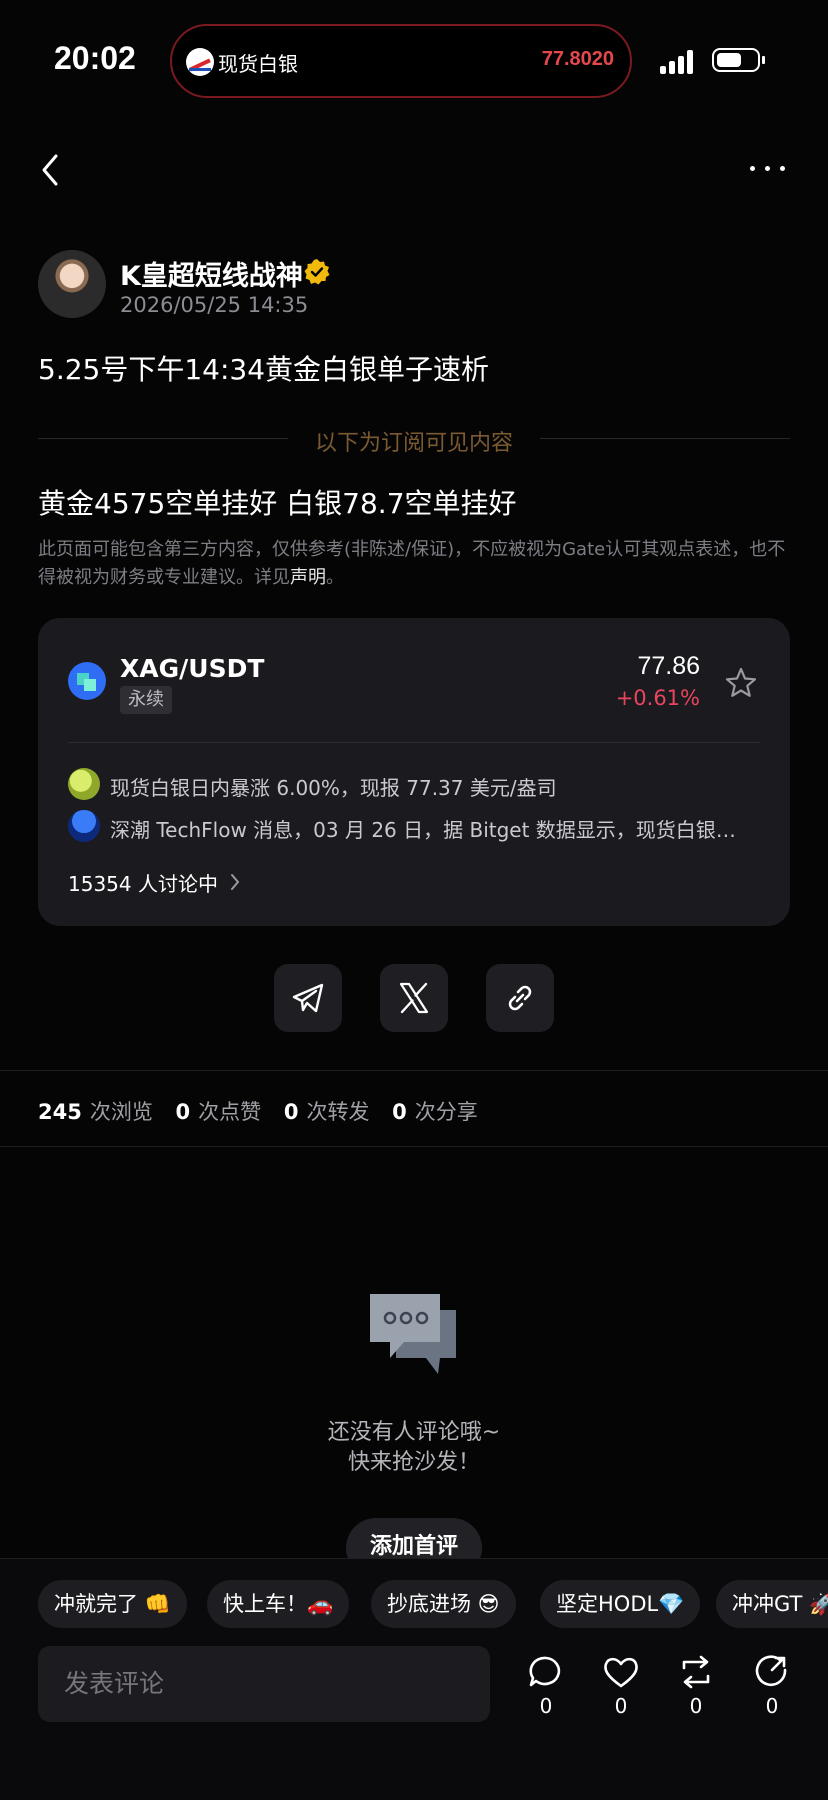 The width and height of the screenshot is (828, 1800). Describe the element at coordinates (680, 61) in the screenshot. I see `signal-icon` at that location.